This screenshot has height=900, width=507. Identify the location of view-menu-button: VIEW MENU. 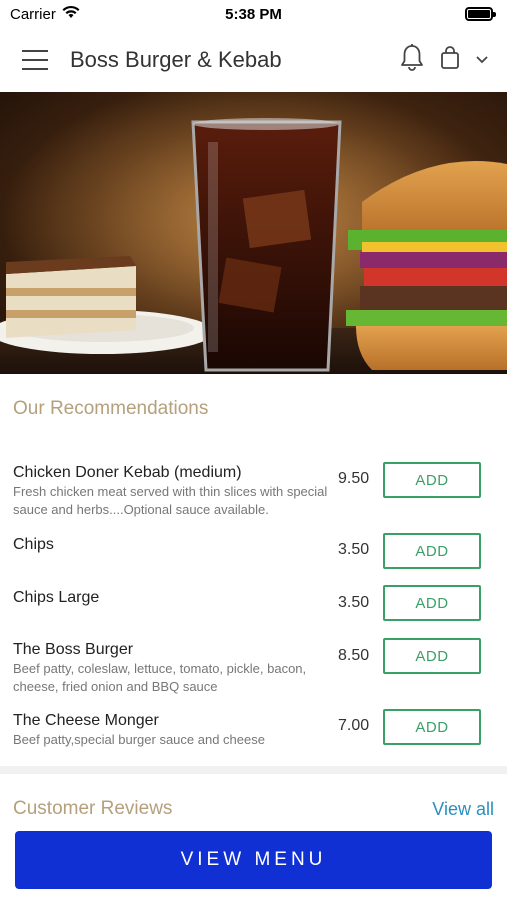
(253, 860).